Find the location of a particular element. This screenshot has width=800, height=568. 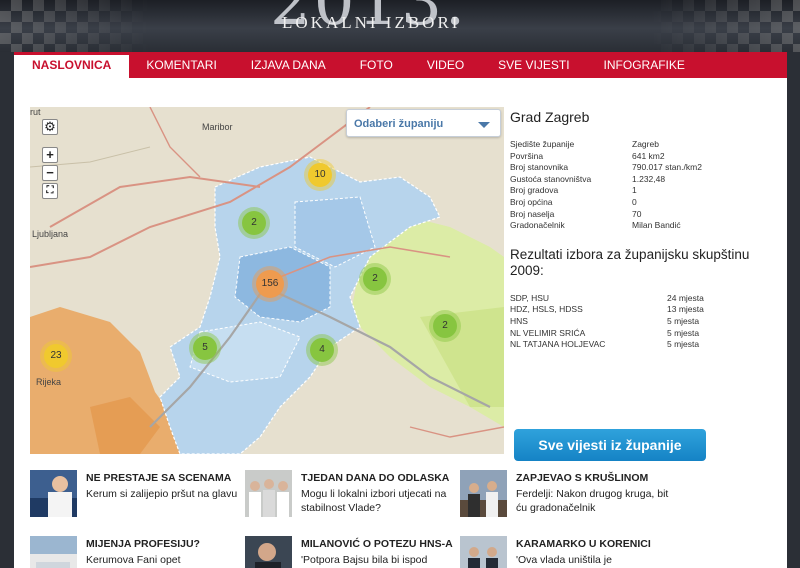

map-cluster: 5 is located at coordinates (205, 348).